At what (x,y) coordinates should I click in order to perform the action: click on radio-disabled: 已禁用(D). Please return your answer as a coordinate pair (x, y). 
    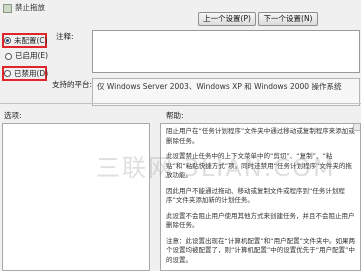
    Looking at the image, I should click on (25, 73).